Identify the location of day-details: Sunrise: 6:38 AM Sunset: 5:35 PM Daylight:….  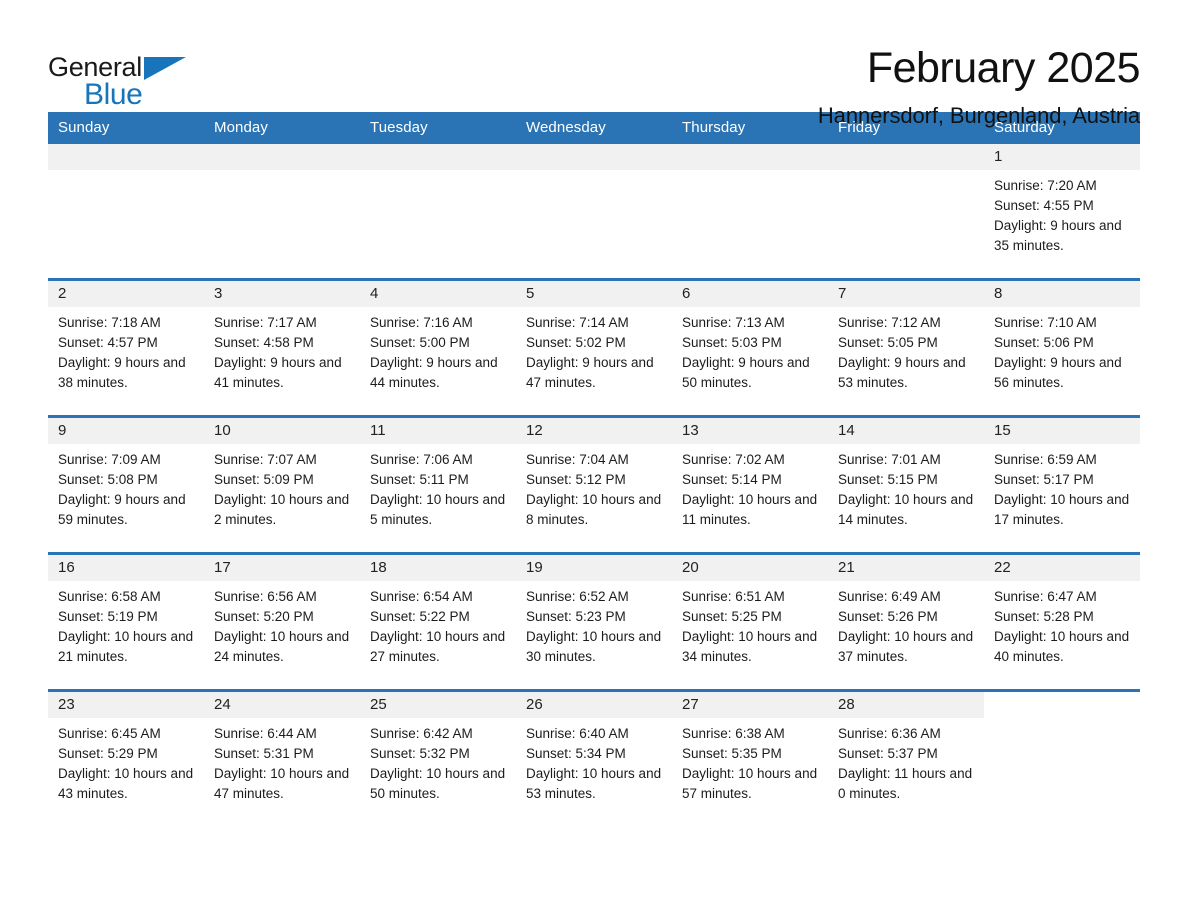
(750, 761).